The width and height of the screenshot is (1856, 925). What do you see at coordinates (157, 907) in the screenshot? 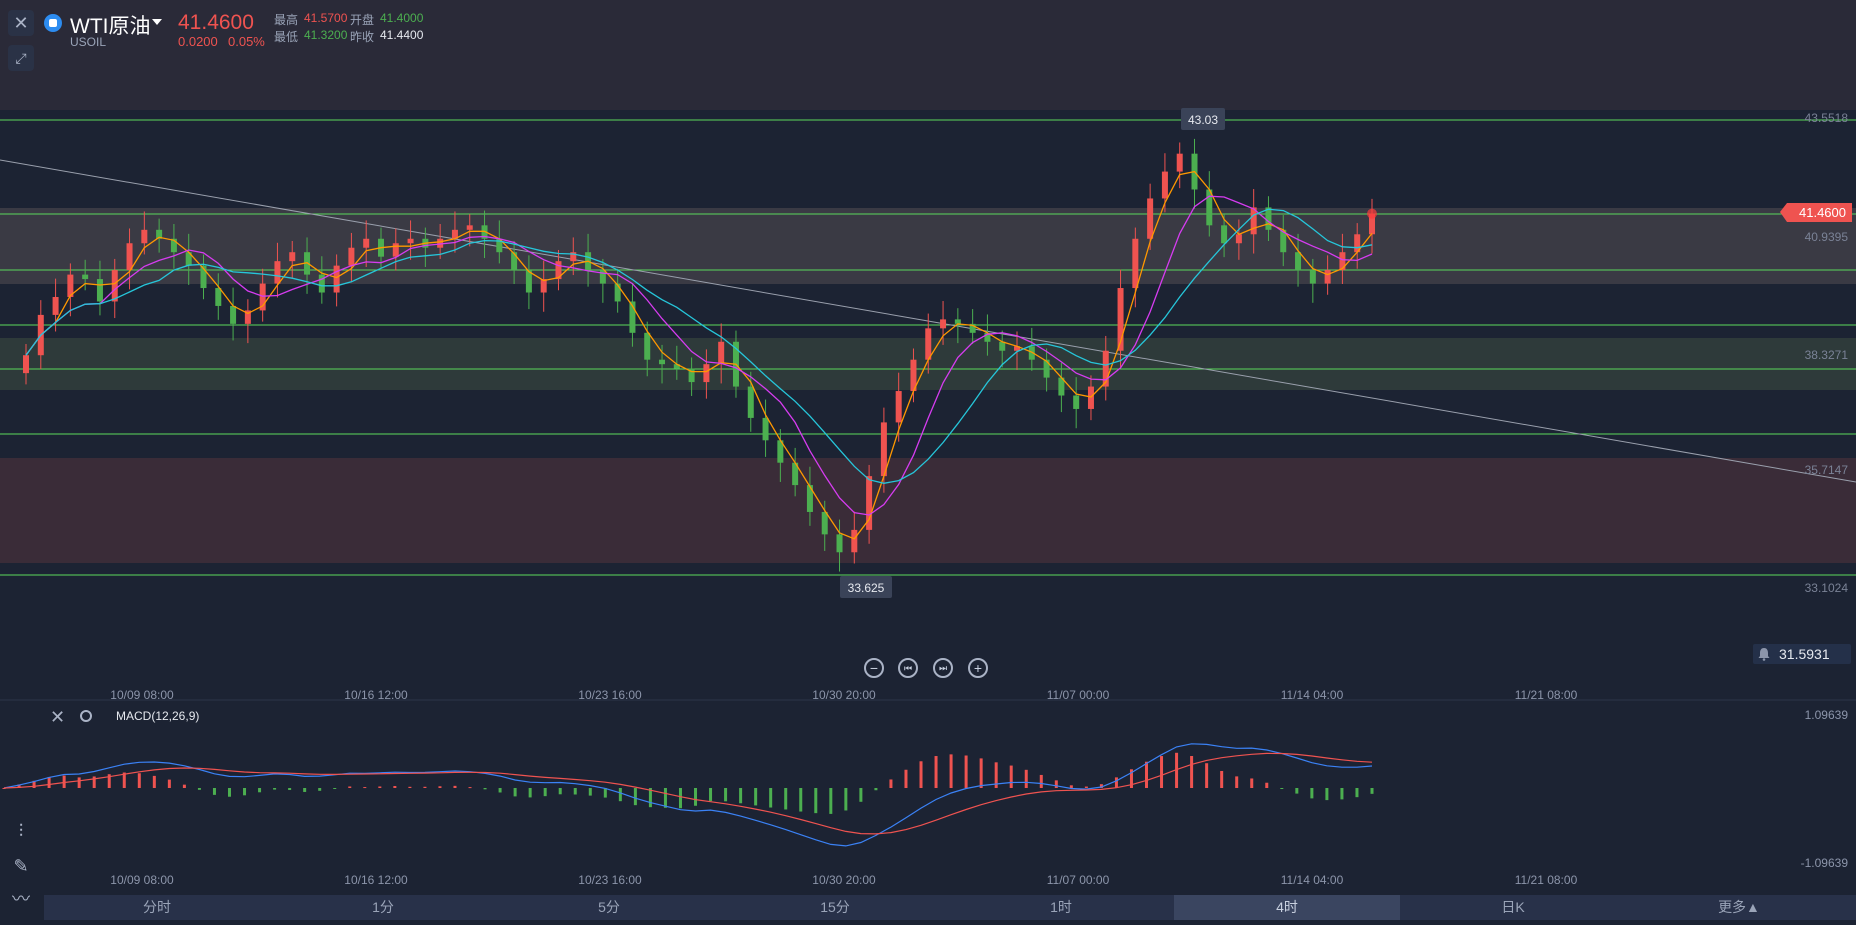
I see `timeframe-0: 分时` at bounding box center [157, 907].